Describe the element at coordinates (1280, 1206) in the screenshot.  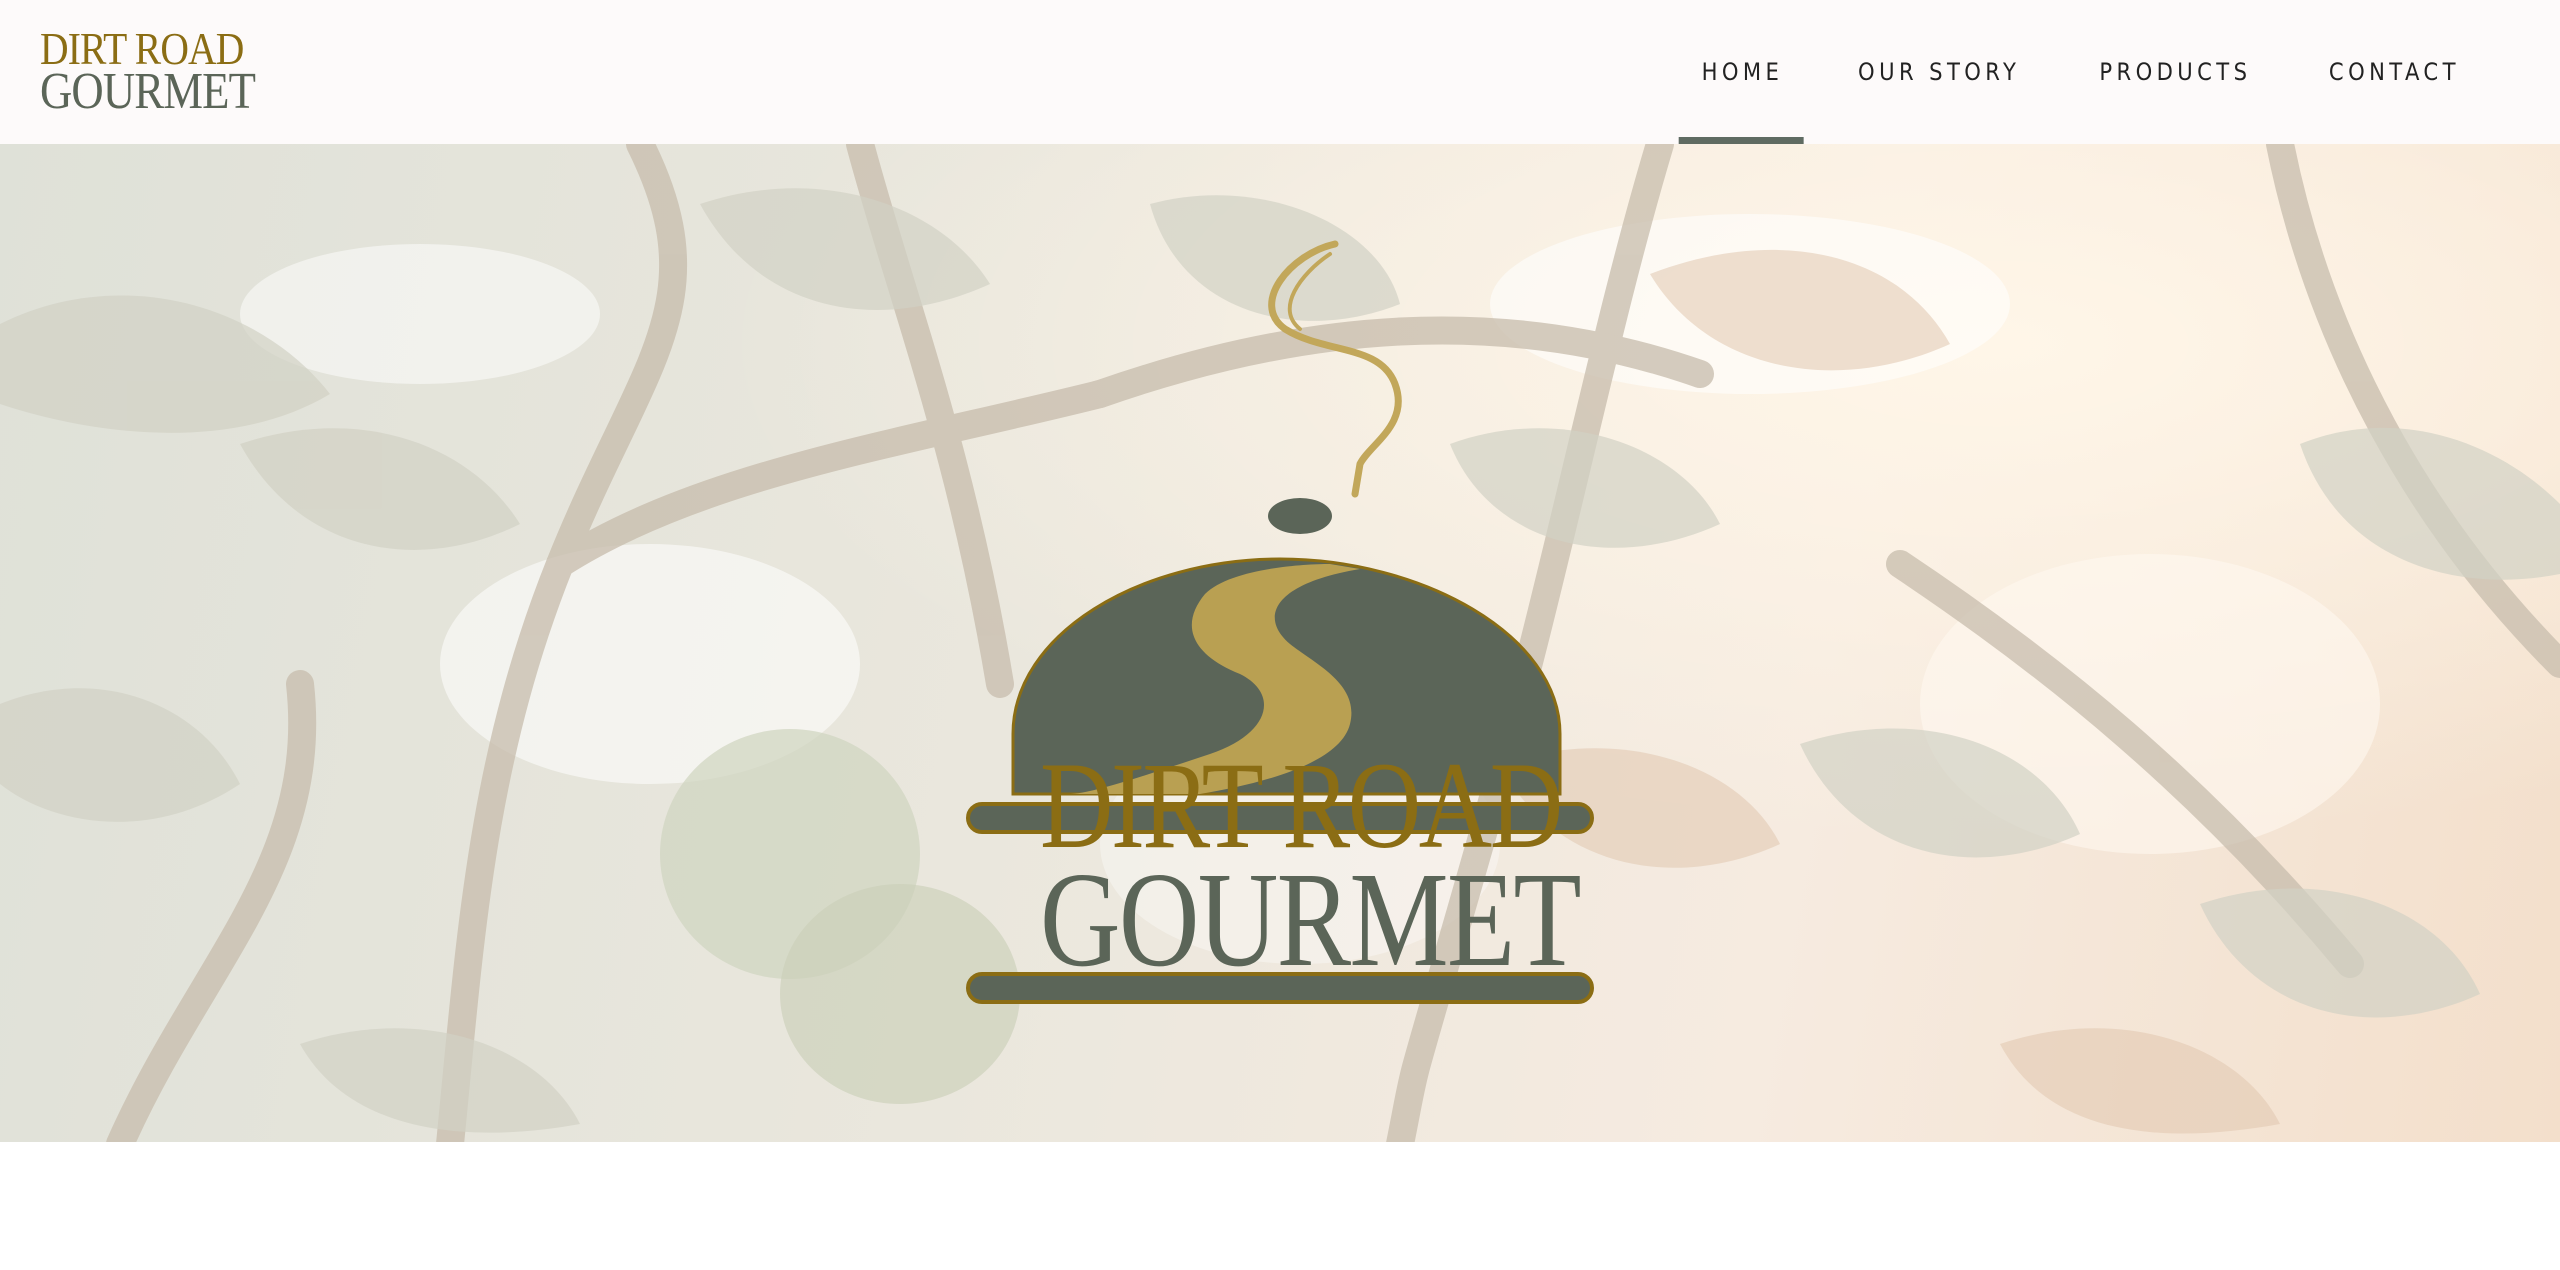
I see `page-body-blank` at that location.